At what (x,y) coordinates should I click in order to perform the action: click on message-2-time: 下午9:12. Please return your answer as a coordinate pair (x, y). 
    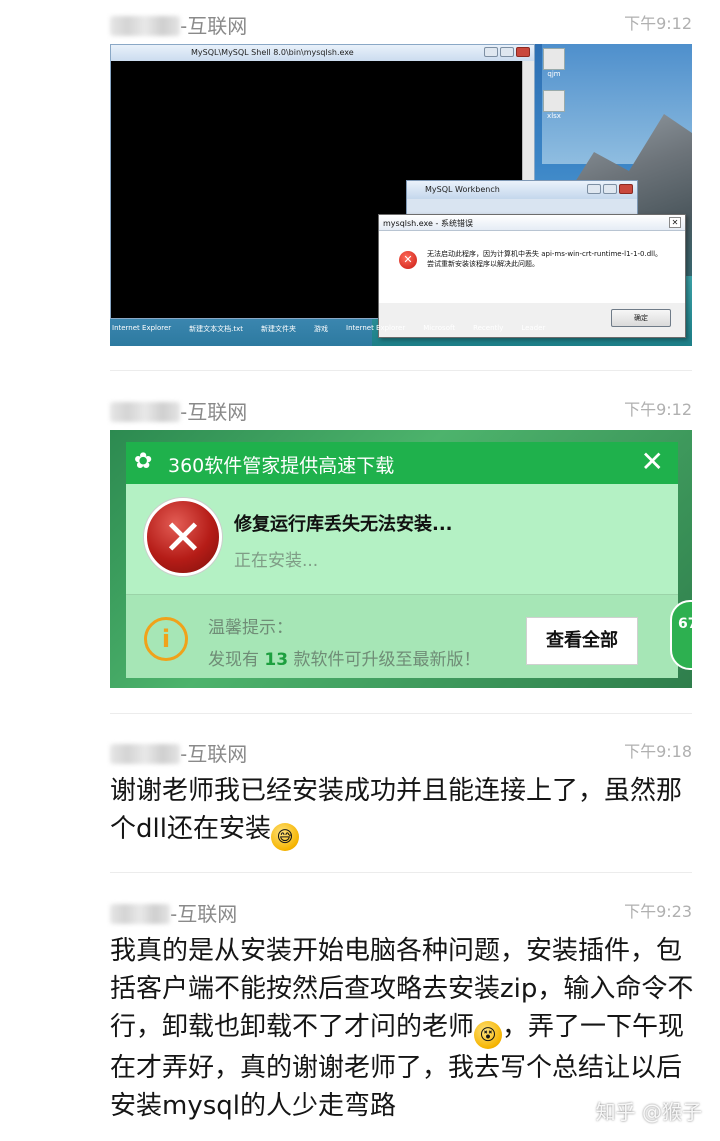
    Looking at the image, I should click on (658, 409).